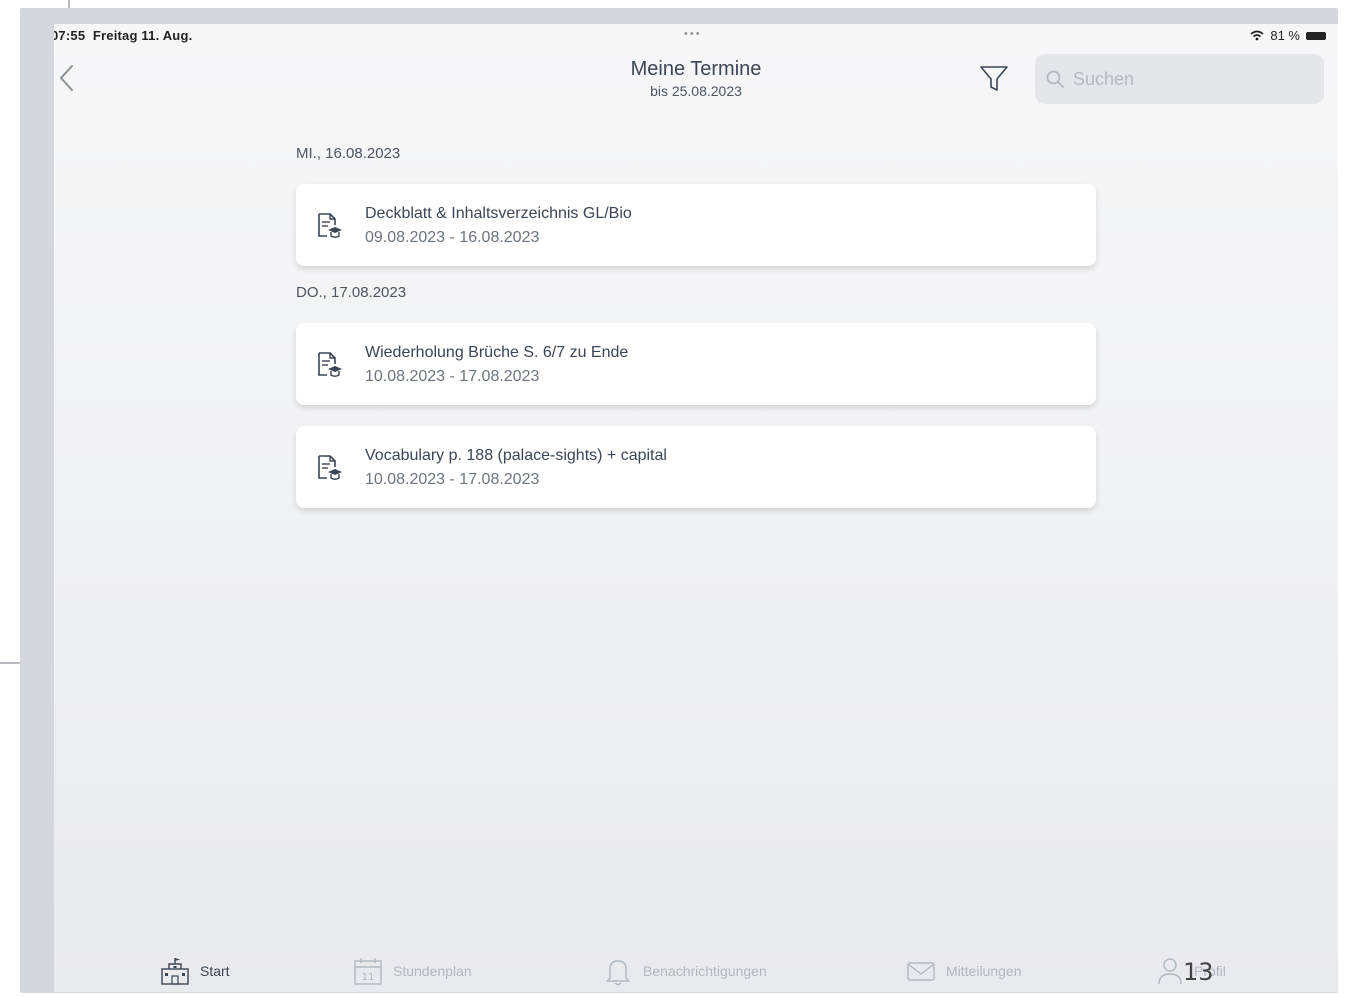 This screenshot has height=997, width=1352. Describe the element at coordinates (498, 213) in the screenshot. I see `assignment-title: Deckblatt & Inhaltsverzeichnis GL/Bio` at that location.